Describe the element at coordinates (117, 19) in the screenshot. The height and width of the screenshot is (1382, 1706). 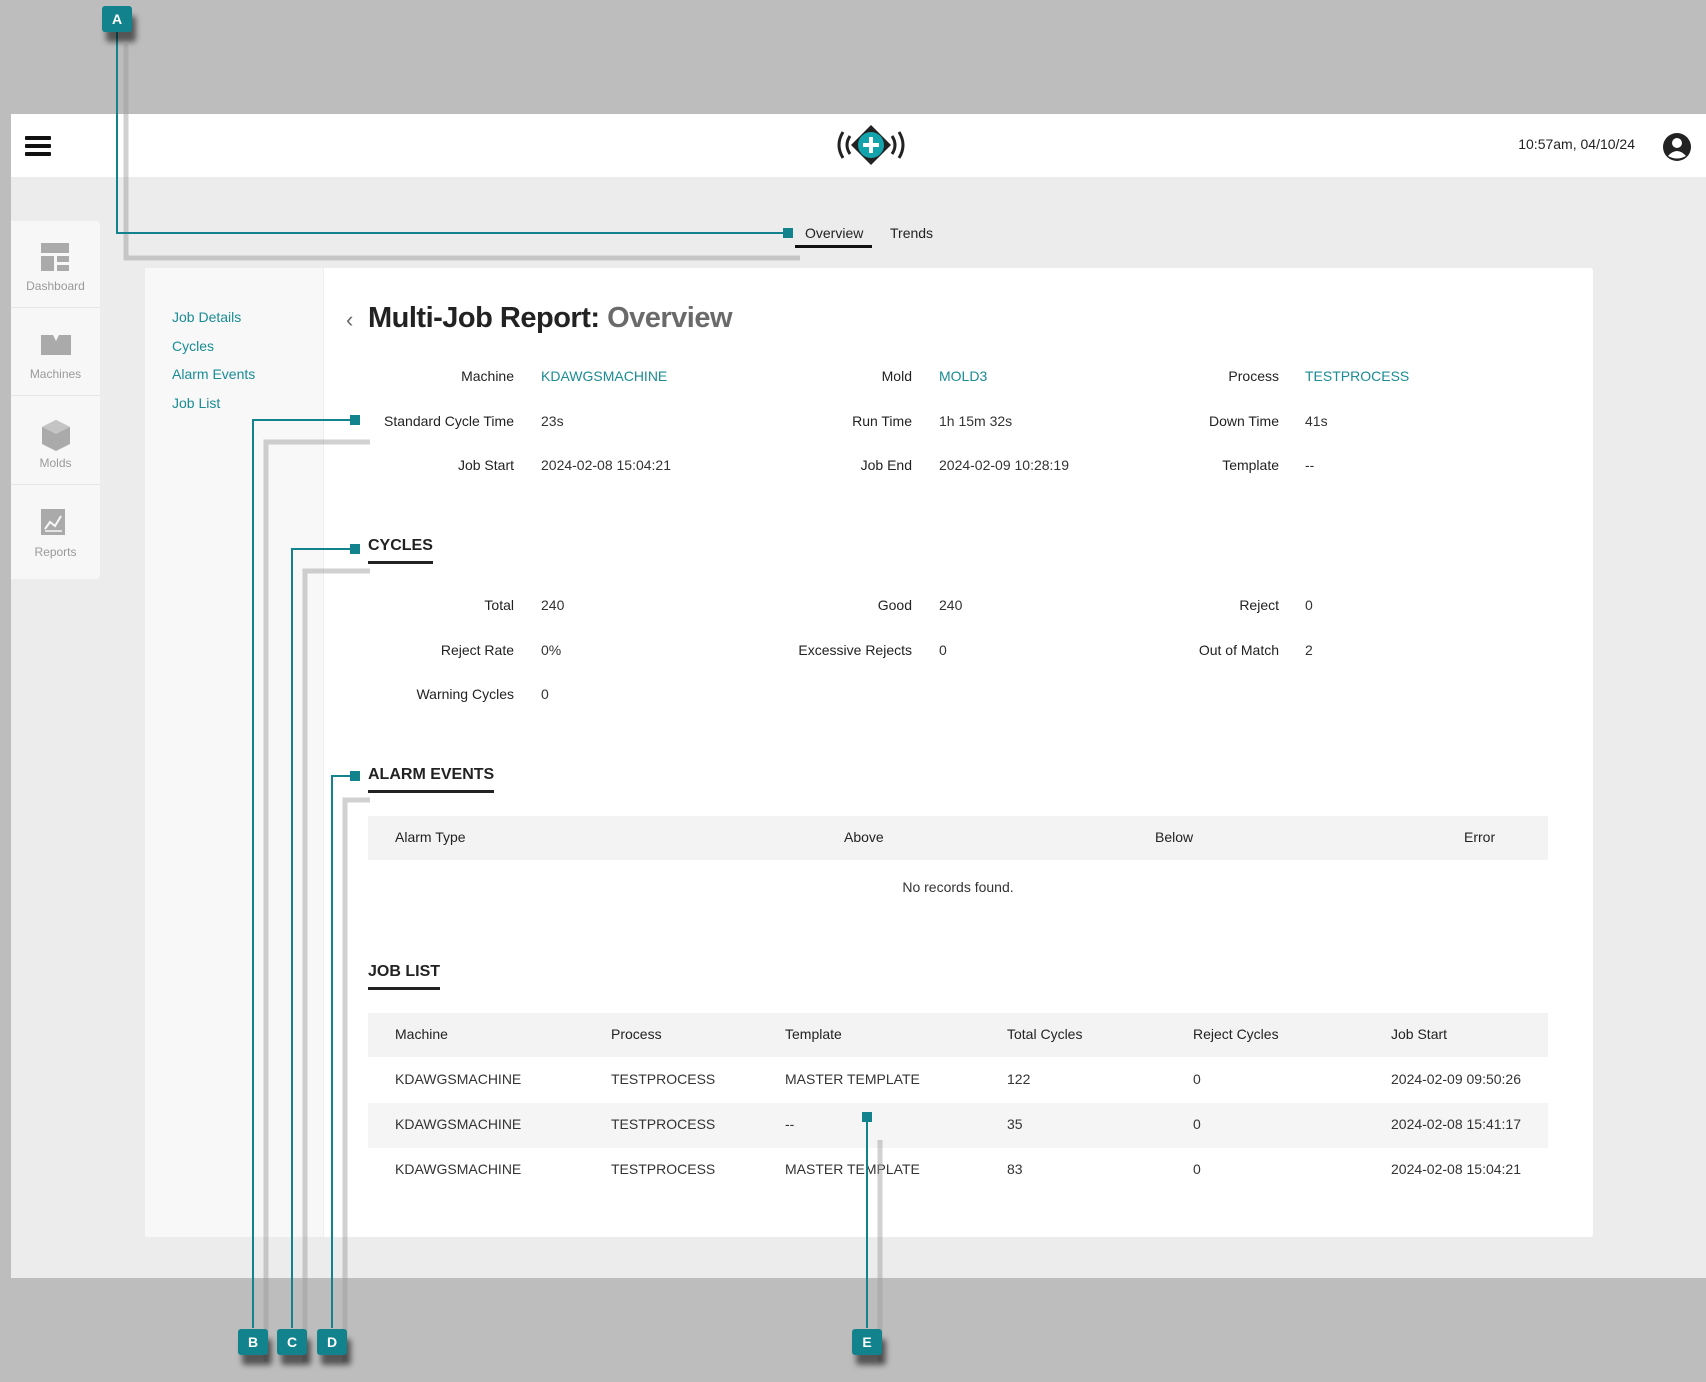
I see `callout-badge-a: A` at that location.